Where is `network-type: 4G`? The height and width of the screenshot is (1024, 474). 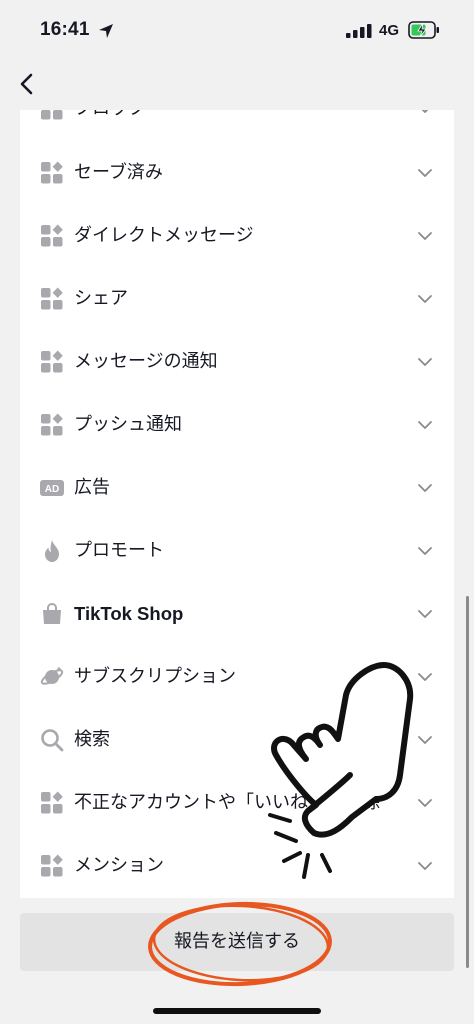
network-type: 4G is located at coordinates (389, 30).